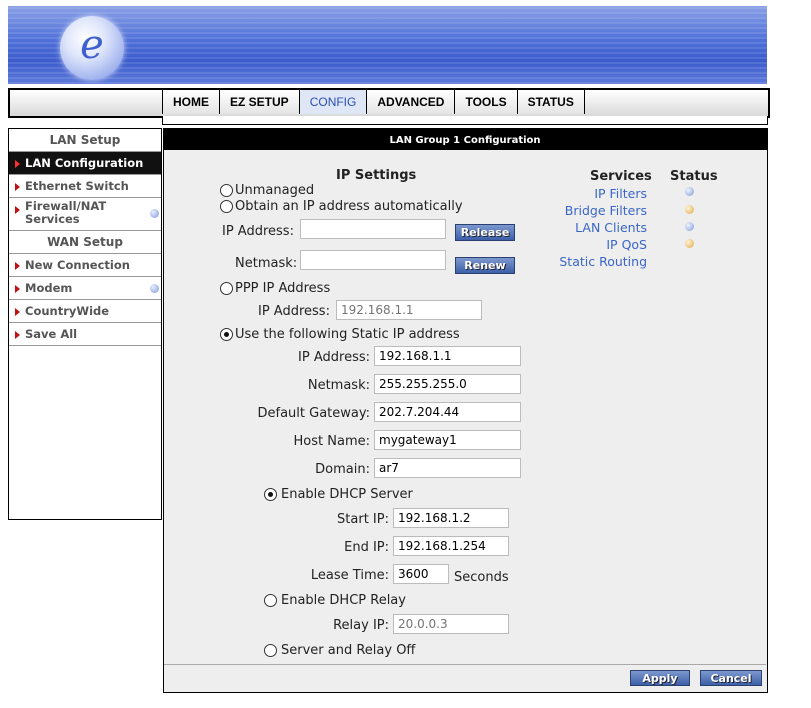 The image size is (811, 708). Describe the element at coordinates (421, 574) in the screenshot. I see `lease-time-input` at that location.